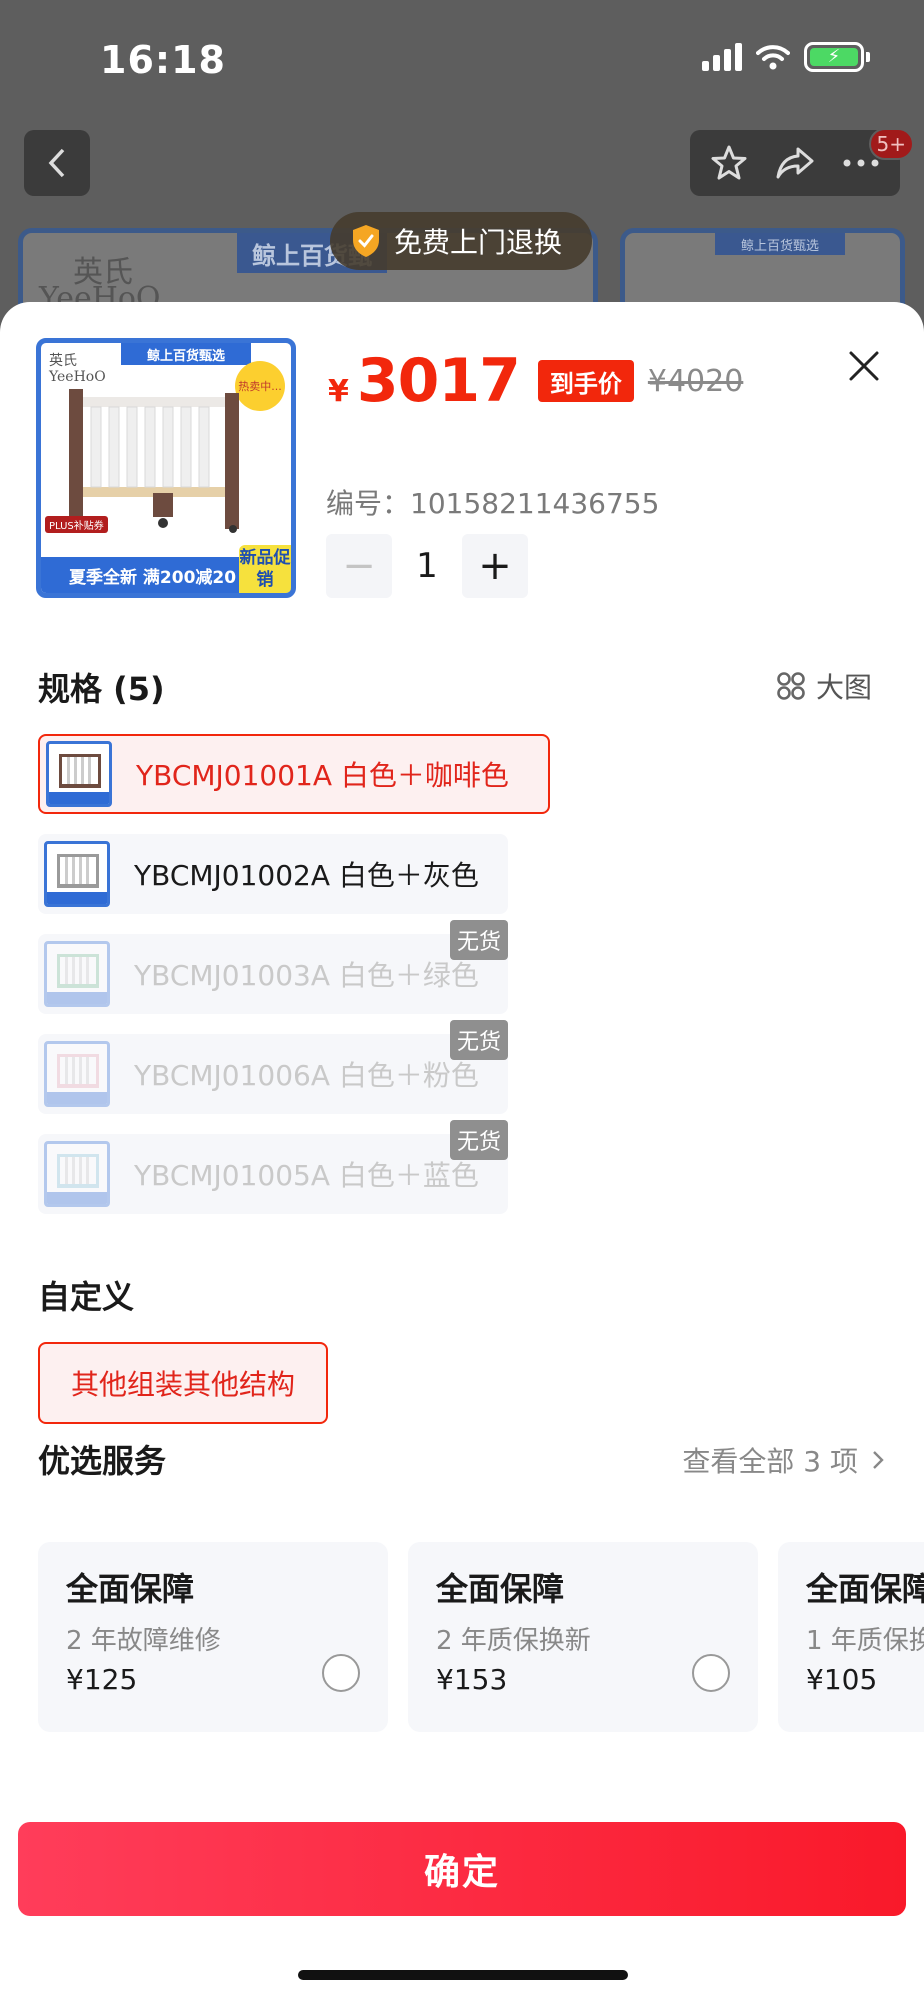 This screenshot has height=2000, width=924. What do you see at coordinates (77, 369) in the screenshot?
I see `image-brand: 英氏 YeeHoO` at bounding box center [77, 369].